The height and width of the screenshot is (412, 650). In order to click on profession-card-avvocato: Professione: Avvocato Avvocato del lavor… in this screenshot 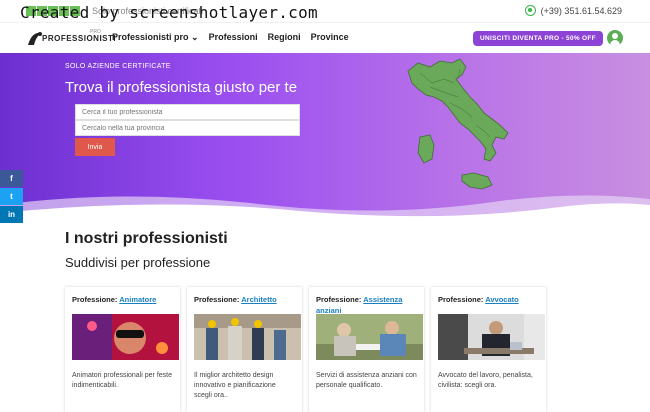, I will do `click(488, 349)`.